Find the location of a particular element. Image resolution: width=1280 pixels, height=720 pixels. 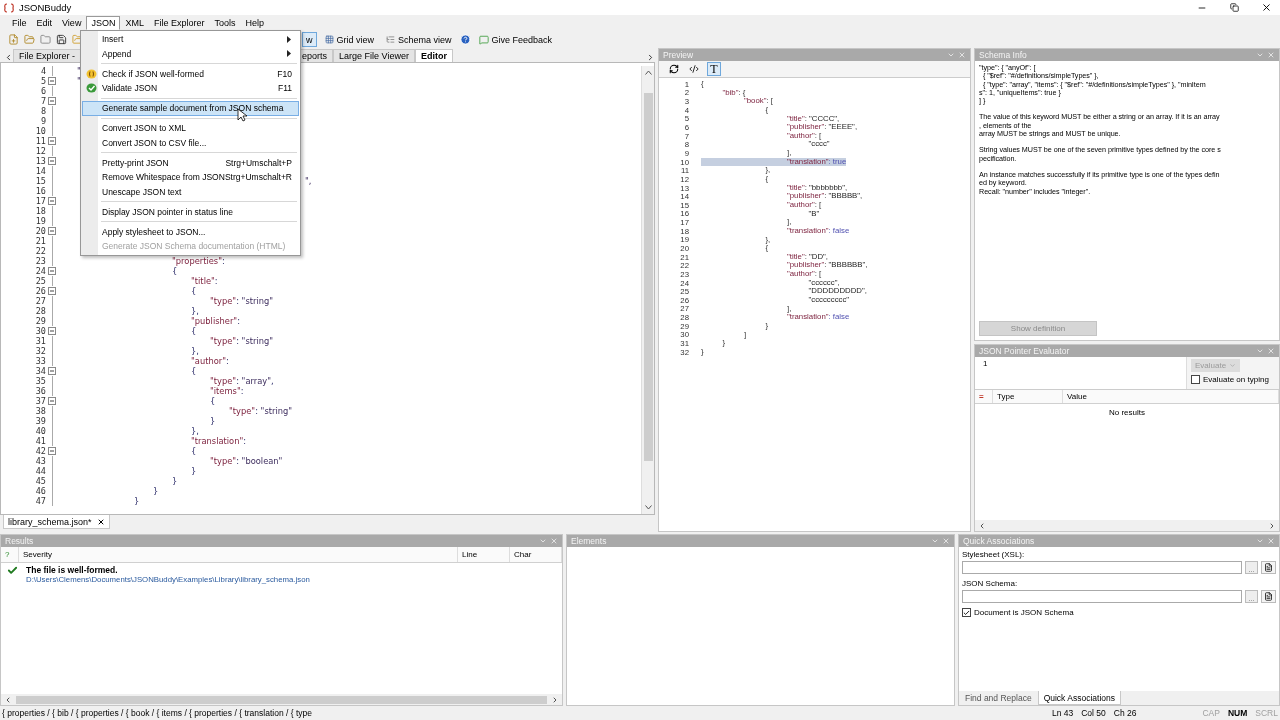

line-number: 17 is located at coordinates (40, 201).